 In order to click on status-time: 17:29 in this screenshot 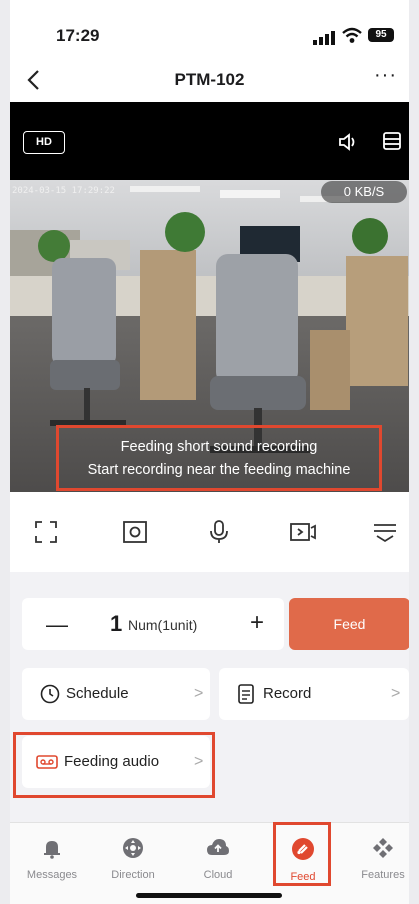, I will do `click(78, 35)`.